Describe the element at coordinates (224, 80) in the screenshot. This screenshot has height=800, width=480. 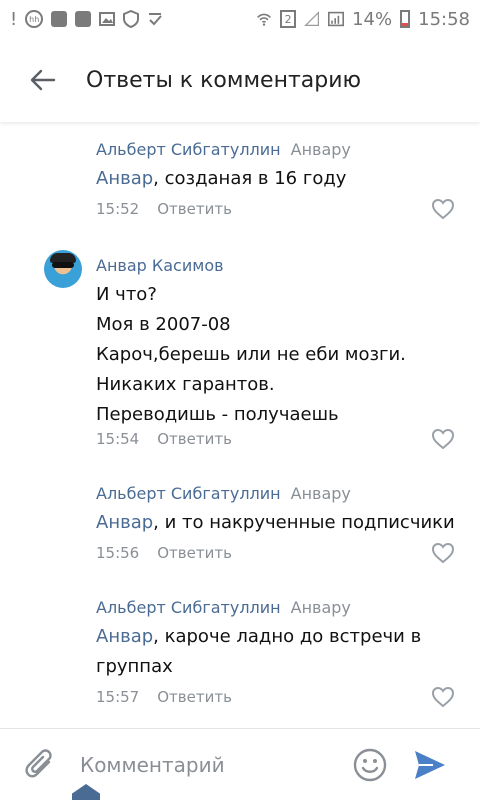
I see `page-title: Ответы к комментарию` at that location.